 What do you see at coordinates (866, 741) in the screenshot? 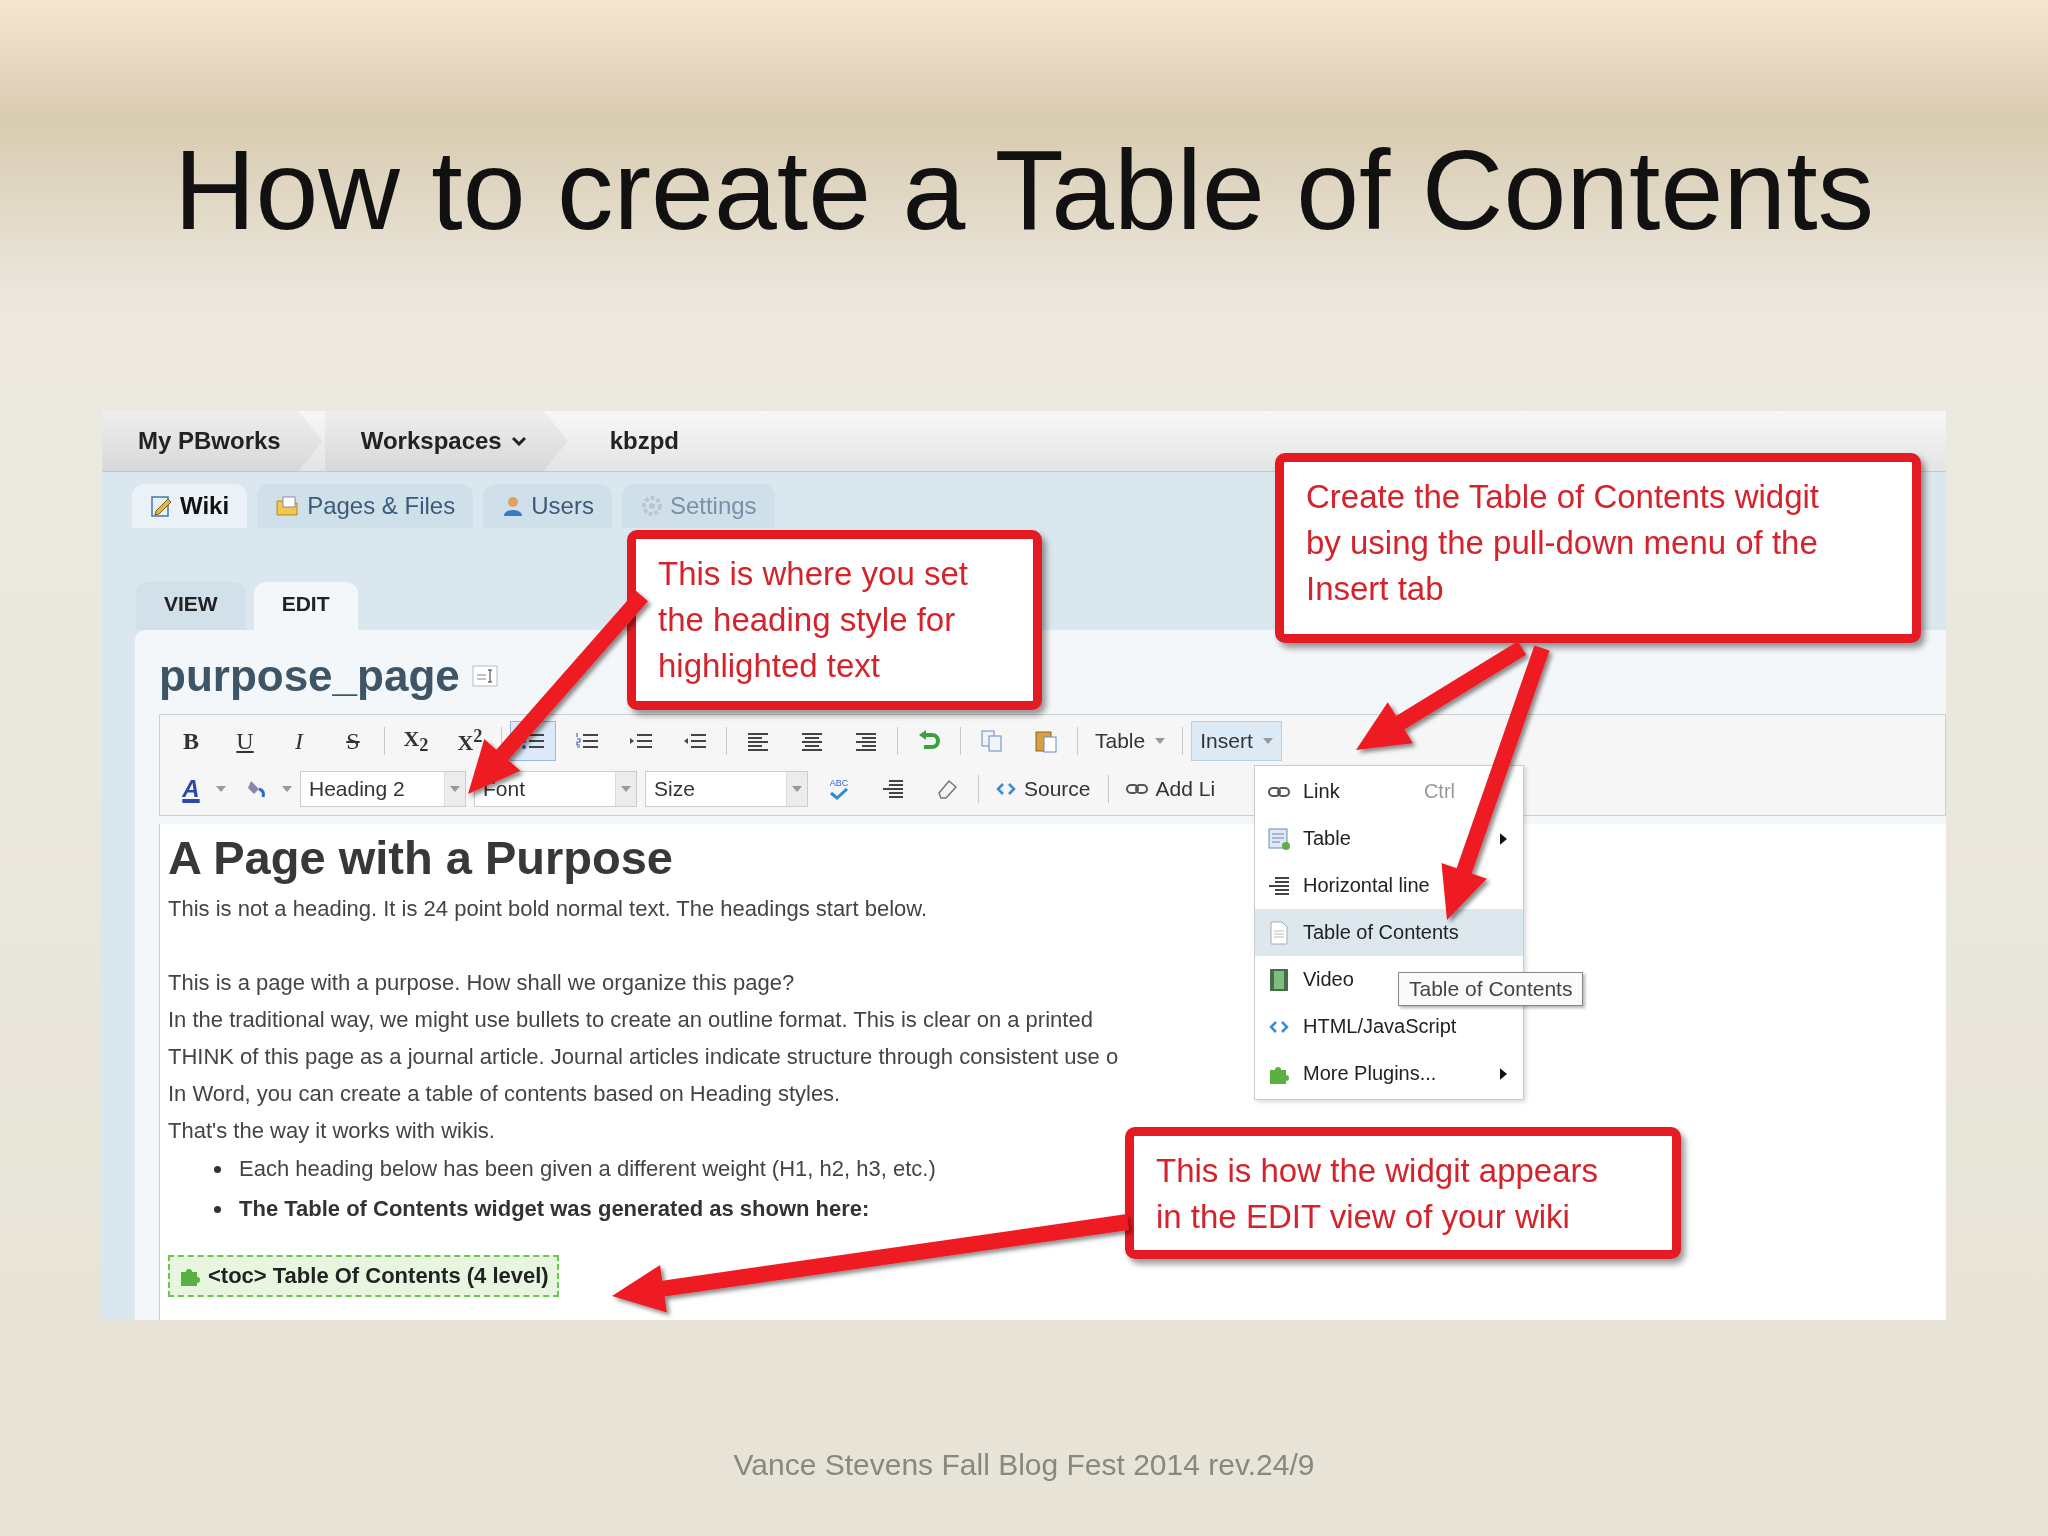
I see `align-right-icon` at bounding box center [866, 741].